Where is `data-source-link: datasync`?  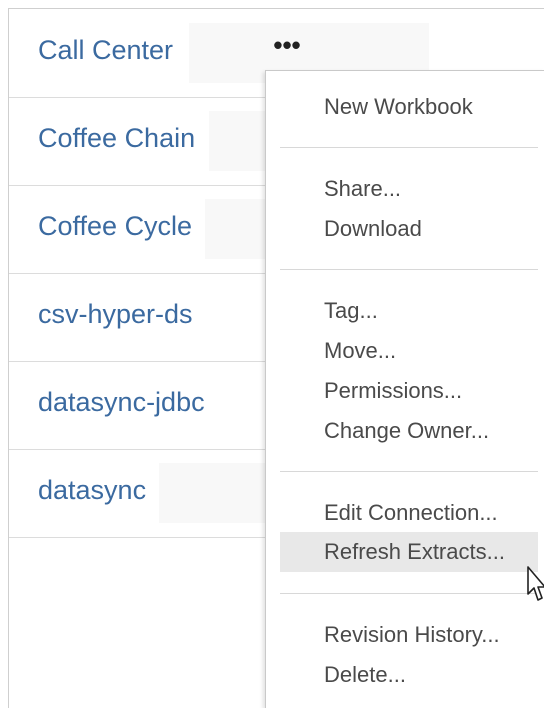
data-source-link: datasync is located at coordinates (92, 490).